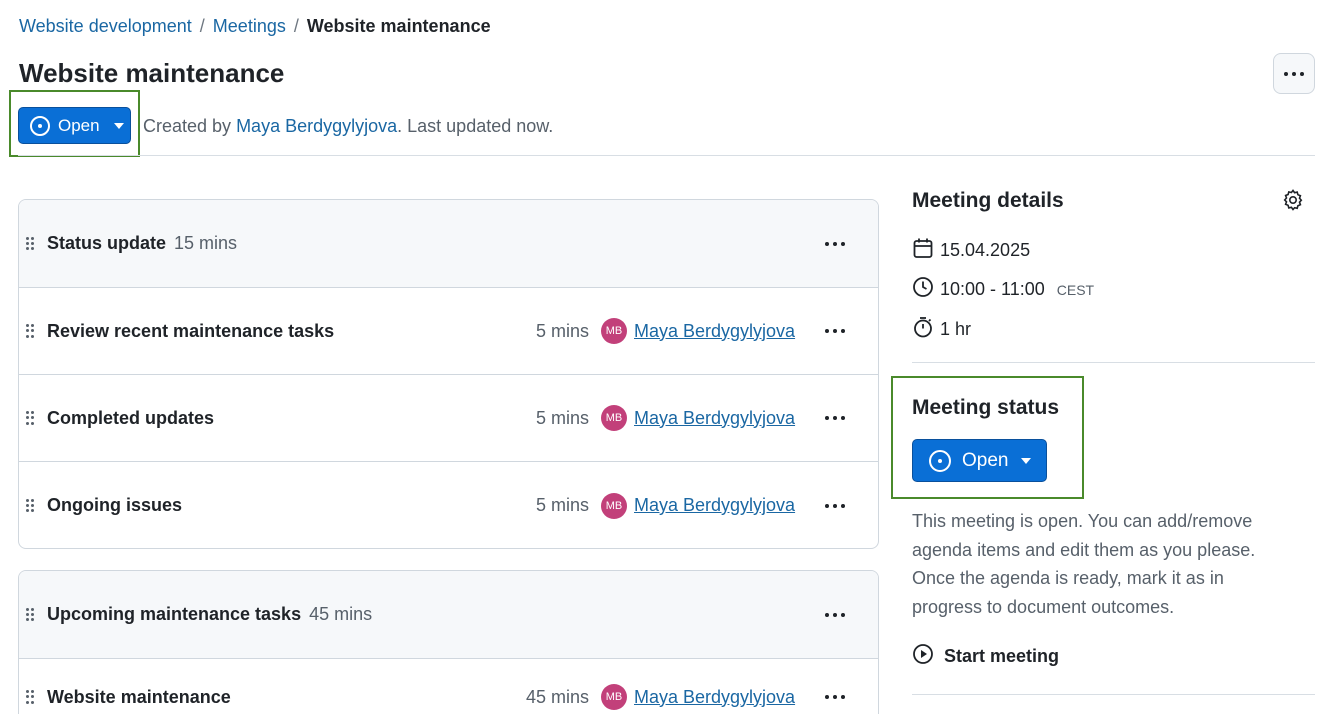  What do you see at coordinates (206, 243) in the screenshot?
I see `section-duration: 15 mins` at bounding box center [206, 243].